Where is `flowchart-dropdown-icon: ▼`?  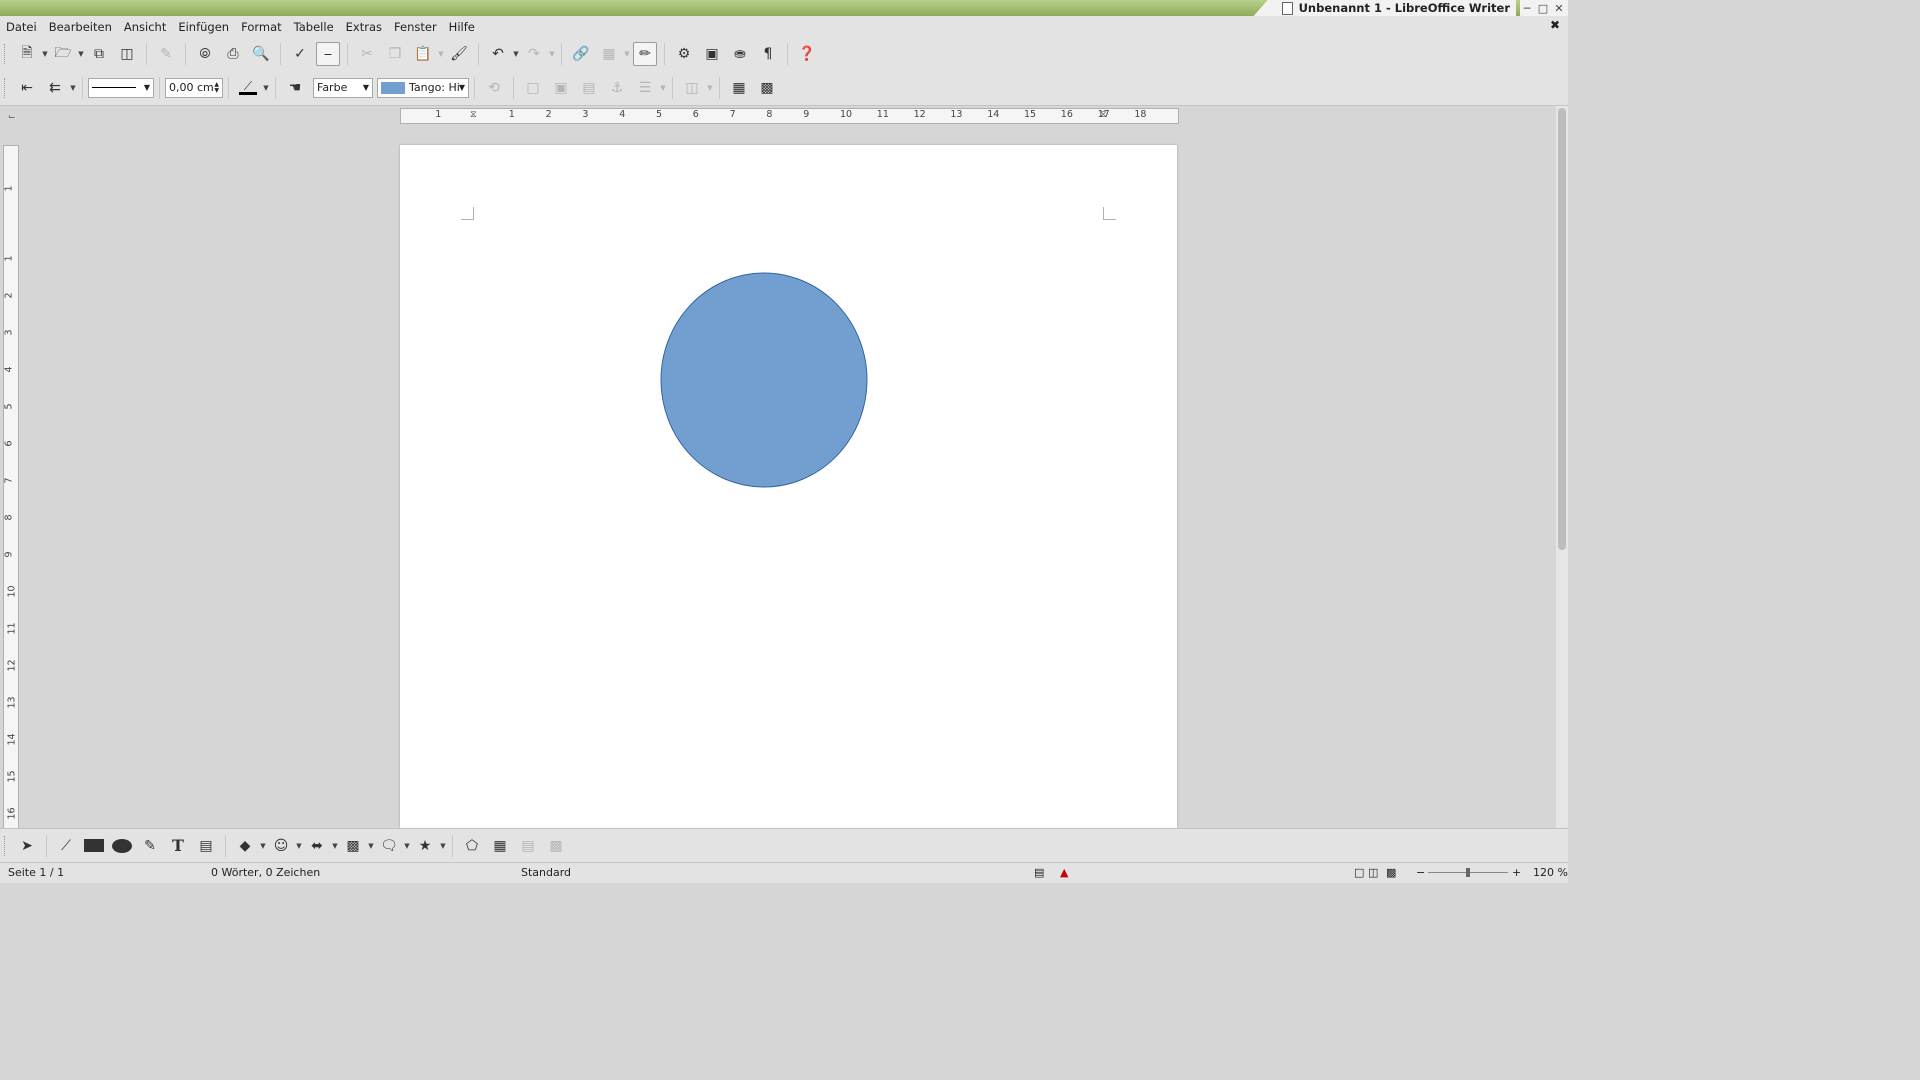 flowchart-dropdown-icon: ▼ is located at coordinates (371, 846).